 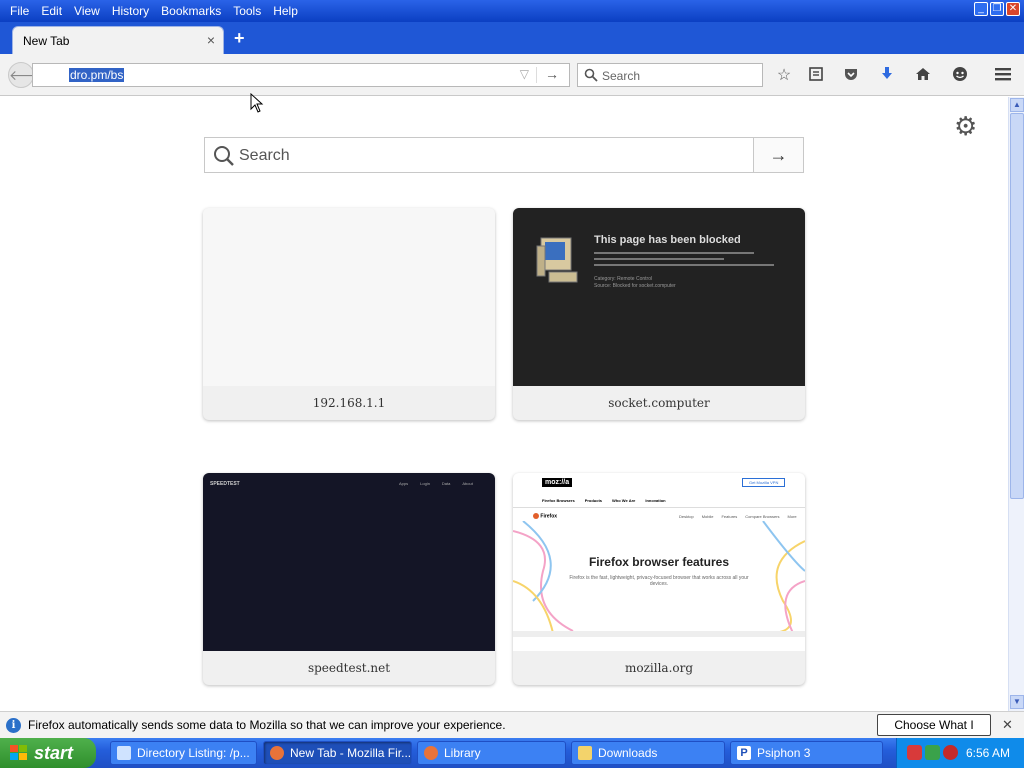 I want to click on close-notification-icon: ✕, so click(x=1007, y=725).